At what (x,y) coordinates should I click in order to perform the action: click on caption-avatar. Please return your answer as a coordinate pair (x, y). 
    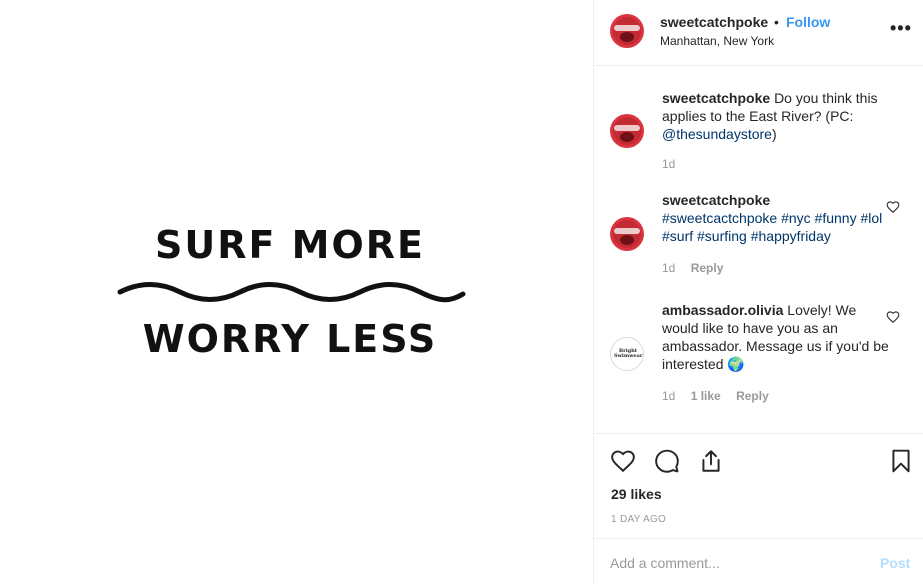
    Looking at the image, I should click on (627, 131).